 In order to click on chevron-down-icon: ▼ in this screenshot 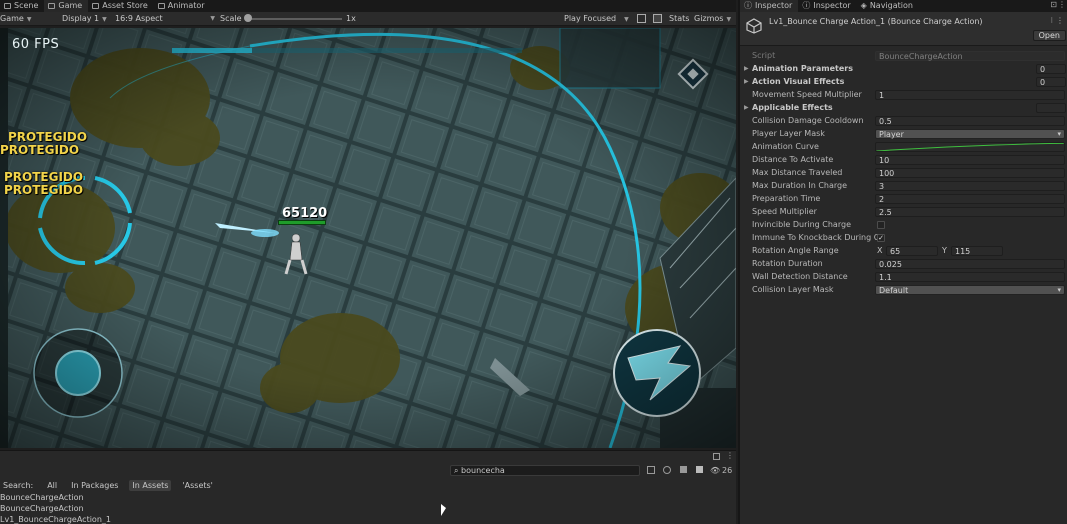, I will do `click(729, 19)`.